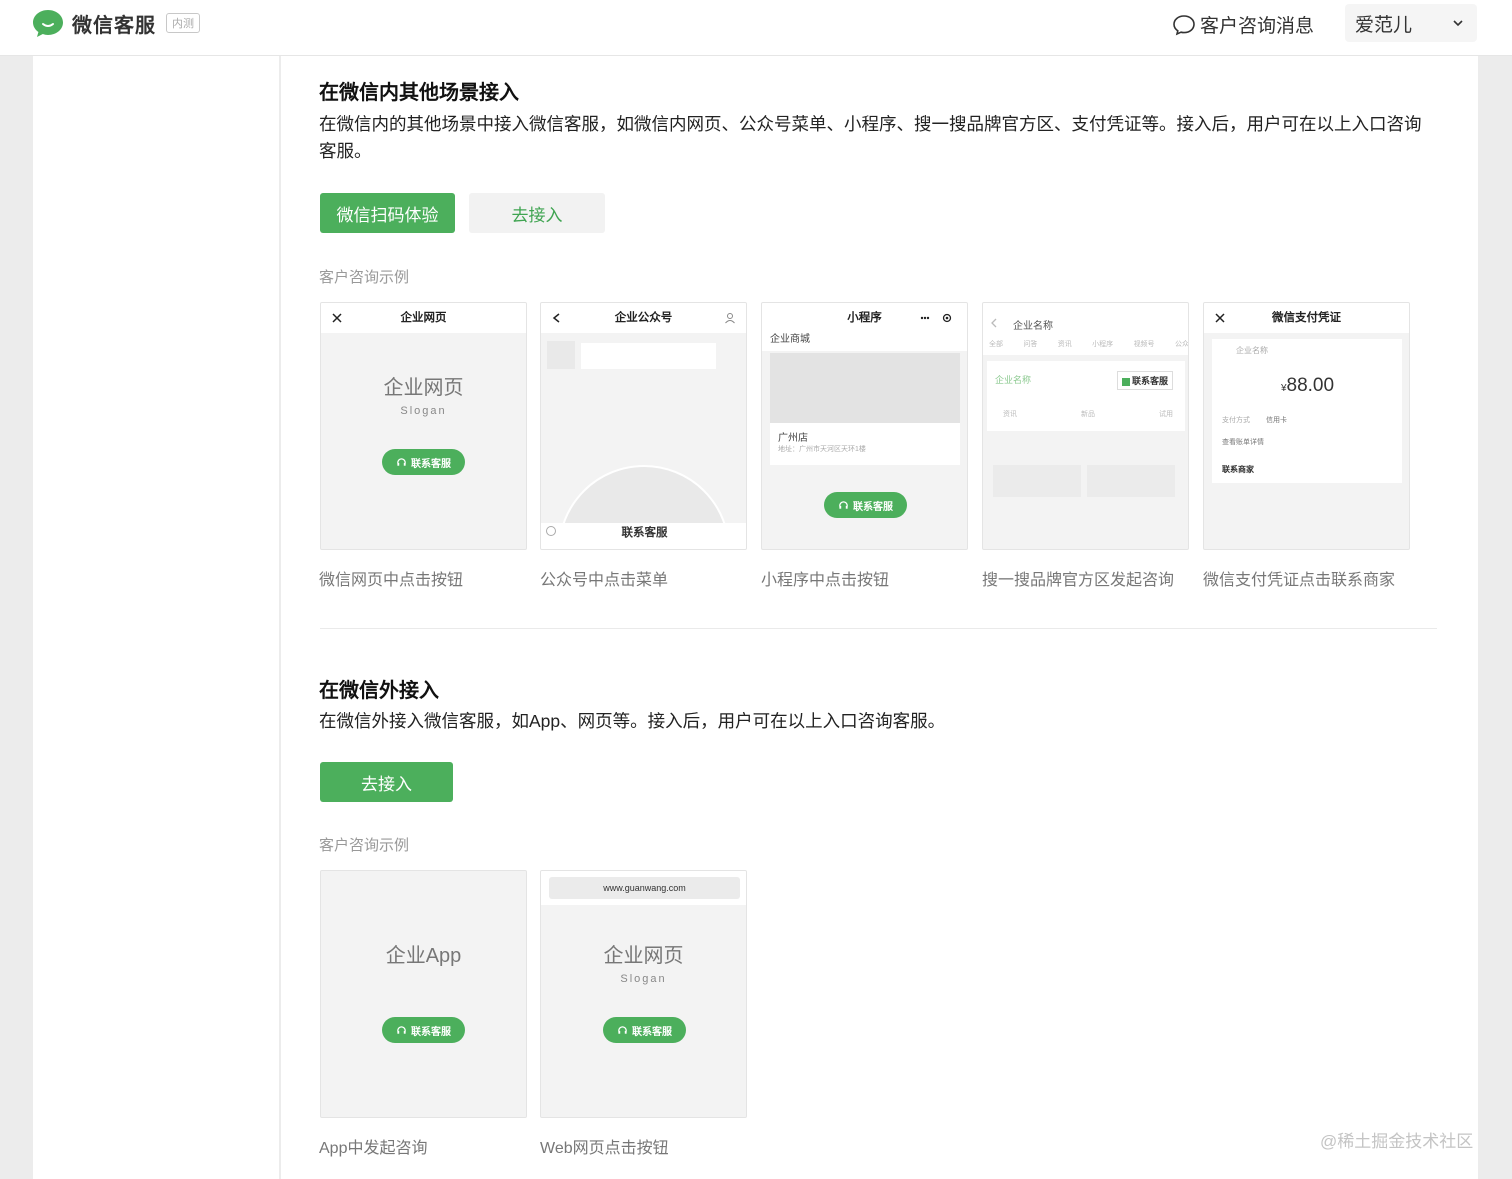  Describe the element at coordinates (1078, 580) in the screenshot. I see `card-caption: 搜一搜品牌官方区发起咨询` at that location.